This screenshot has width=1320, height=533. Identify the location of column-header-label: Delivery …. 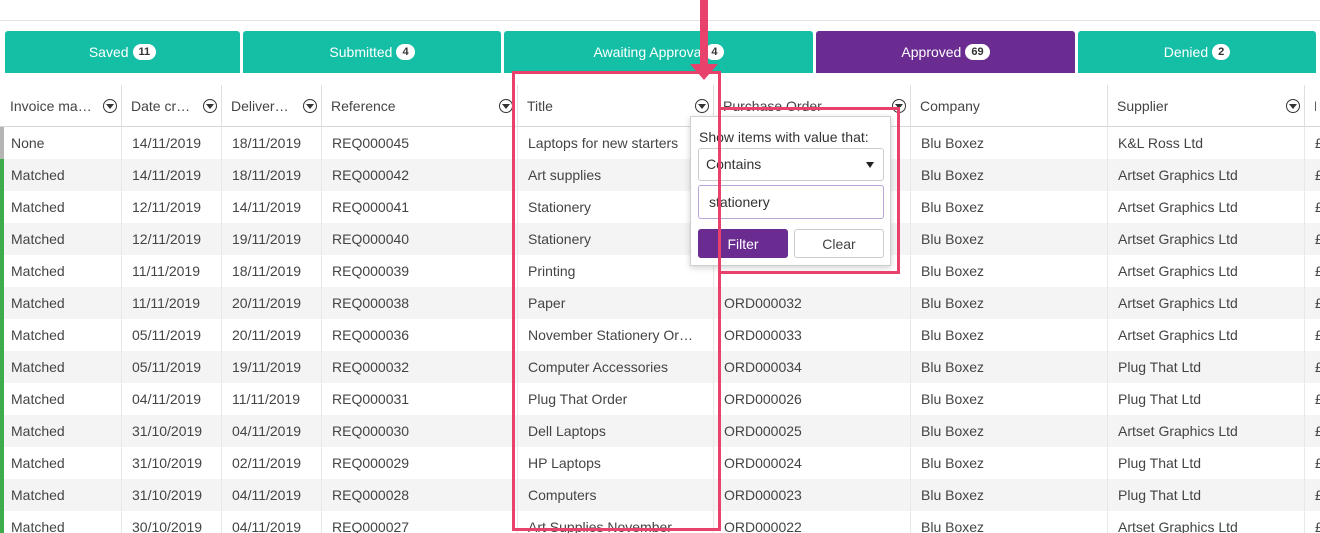
(262, 106).